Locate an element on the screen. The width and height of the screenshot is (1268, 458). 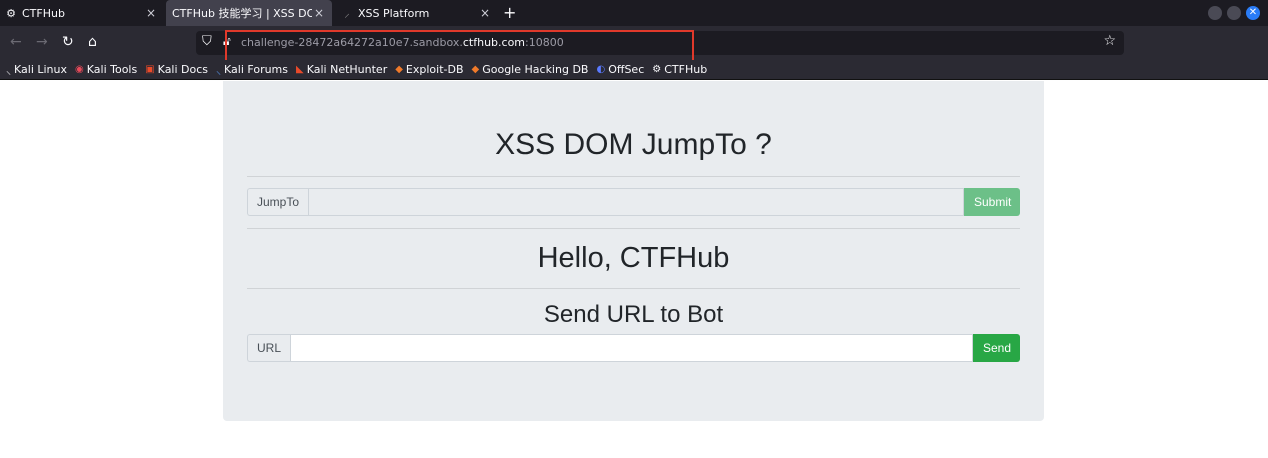
bot-url-input is located at coordinates (631, 348).